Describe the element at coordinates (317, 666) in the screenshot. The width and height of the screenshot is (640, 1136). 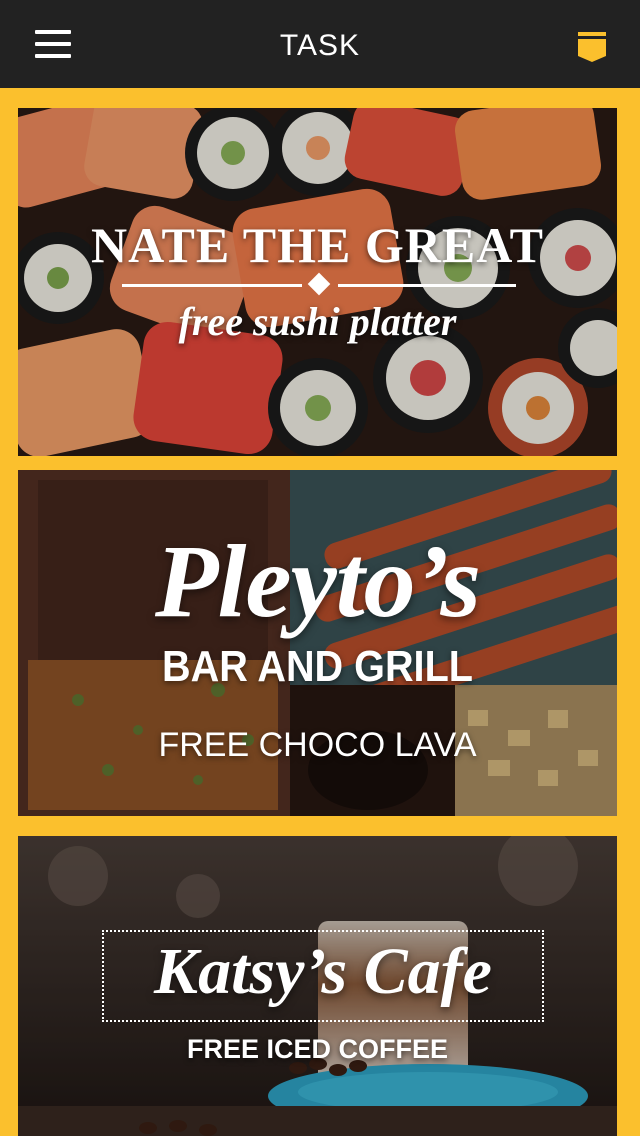
I see `restaurant-type: BAR AND GRILL` at that location.